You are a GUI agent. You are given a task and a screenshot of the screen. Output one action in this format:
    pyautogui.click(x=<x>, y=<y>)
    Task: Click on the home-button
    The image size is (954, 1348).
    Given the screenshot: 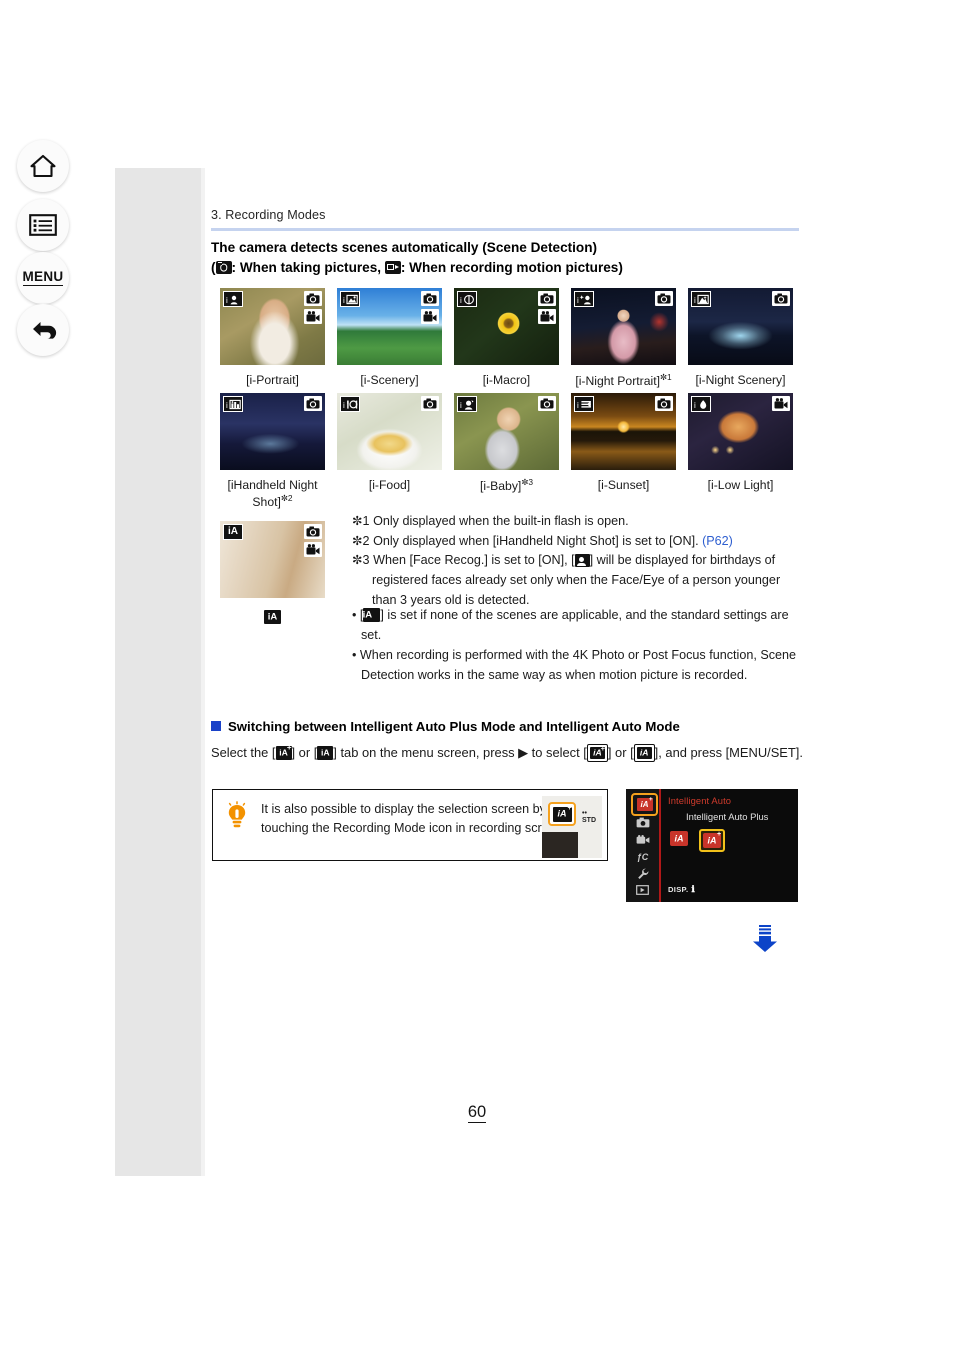 What is the action you would take?
    pyautogui.click(x=43, y=166)
    